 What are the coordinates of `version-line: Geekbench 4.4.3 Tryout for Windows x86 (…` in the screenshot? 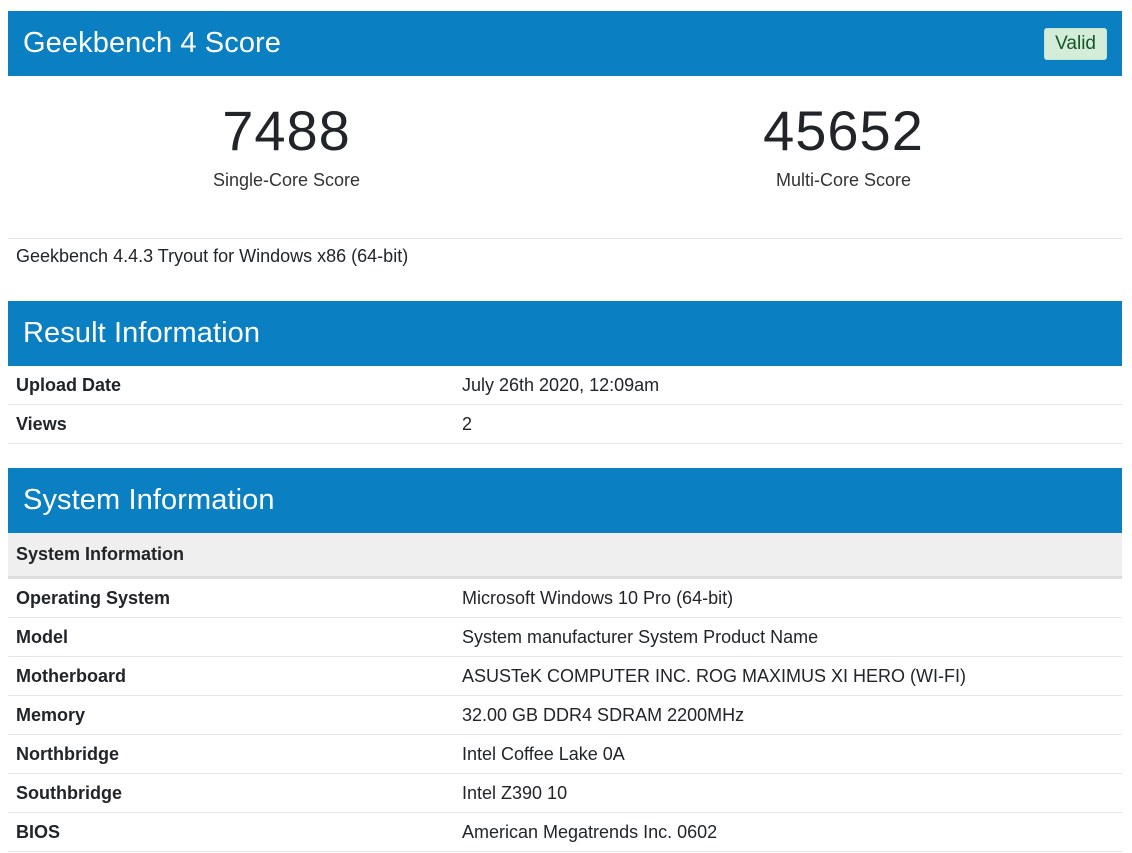 It's located at (212, 256).